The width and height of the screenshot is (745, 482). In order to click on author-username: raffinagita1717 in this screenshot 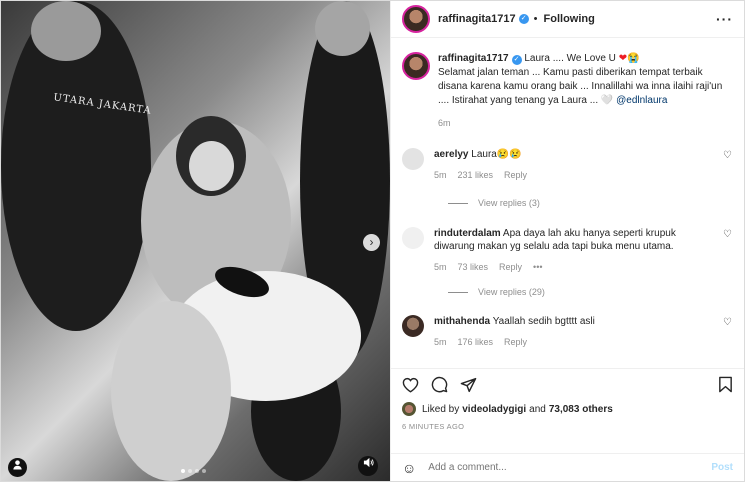, I will do `click(477, 19)`.